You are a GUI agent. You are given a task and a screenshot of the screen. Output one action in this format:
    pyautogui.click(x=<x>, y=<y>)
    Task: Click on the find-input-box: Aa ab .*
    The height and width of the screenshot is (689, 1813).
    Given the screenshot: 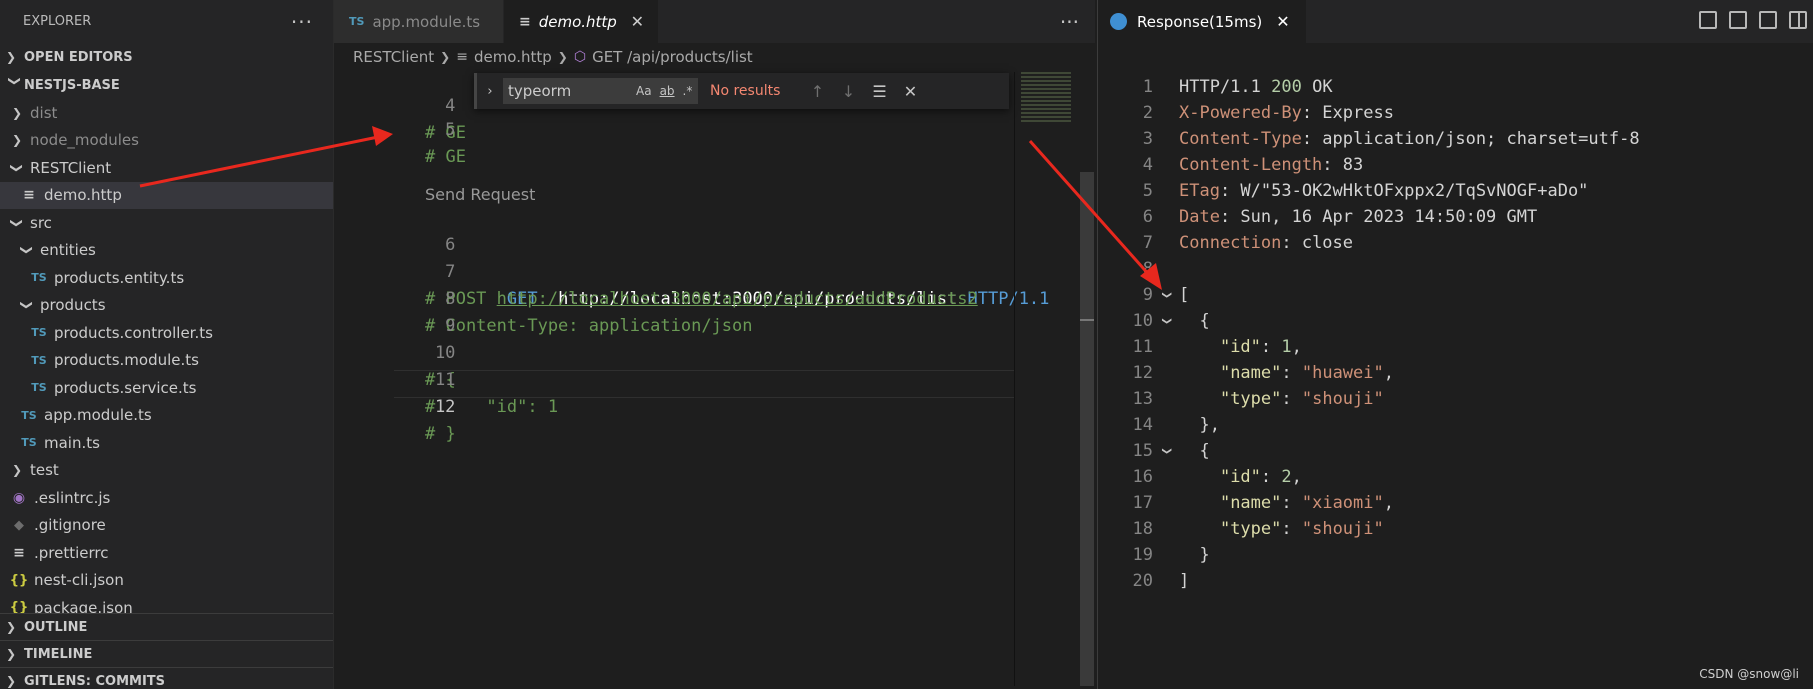 What is the action you would take?
    pyautogui.click(x=600, y=91)
    